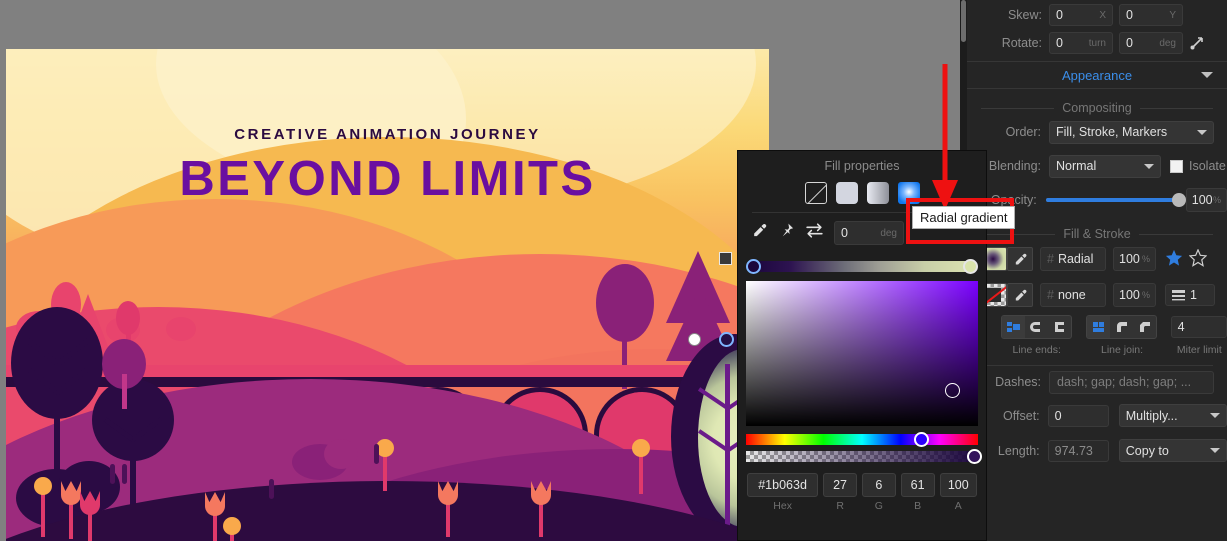 This screenshot has width=1227, height=541. I want to click on gradient-stop-start, so click(753, 266).